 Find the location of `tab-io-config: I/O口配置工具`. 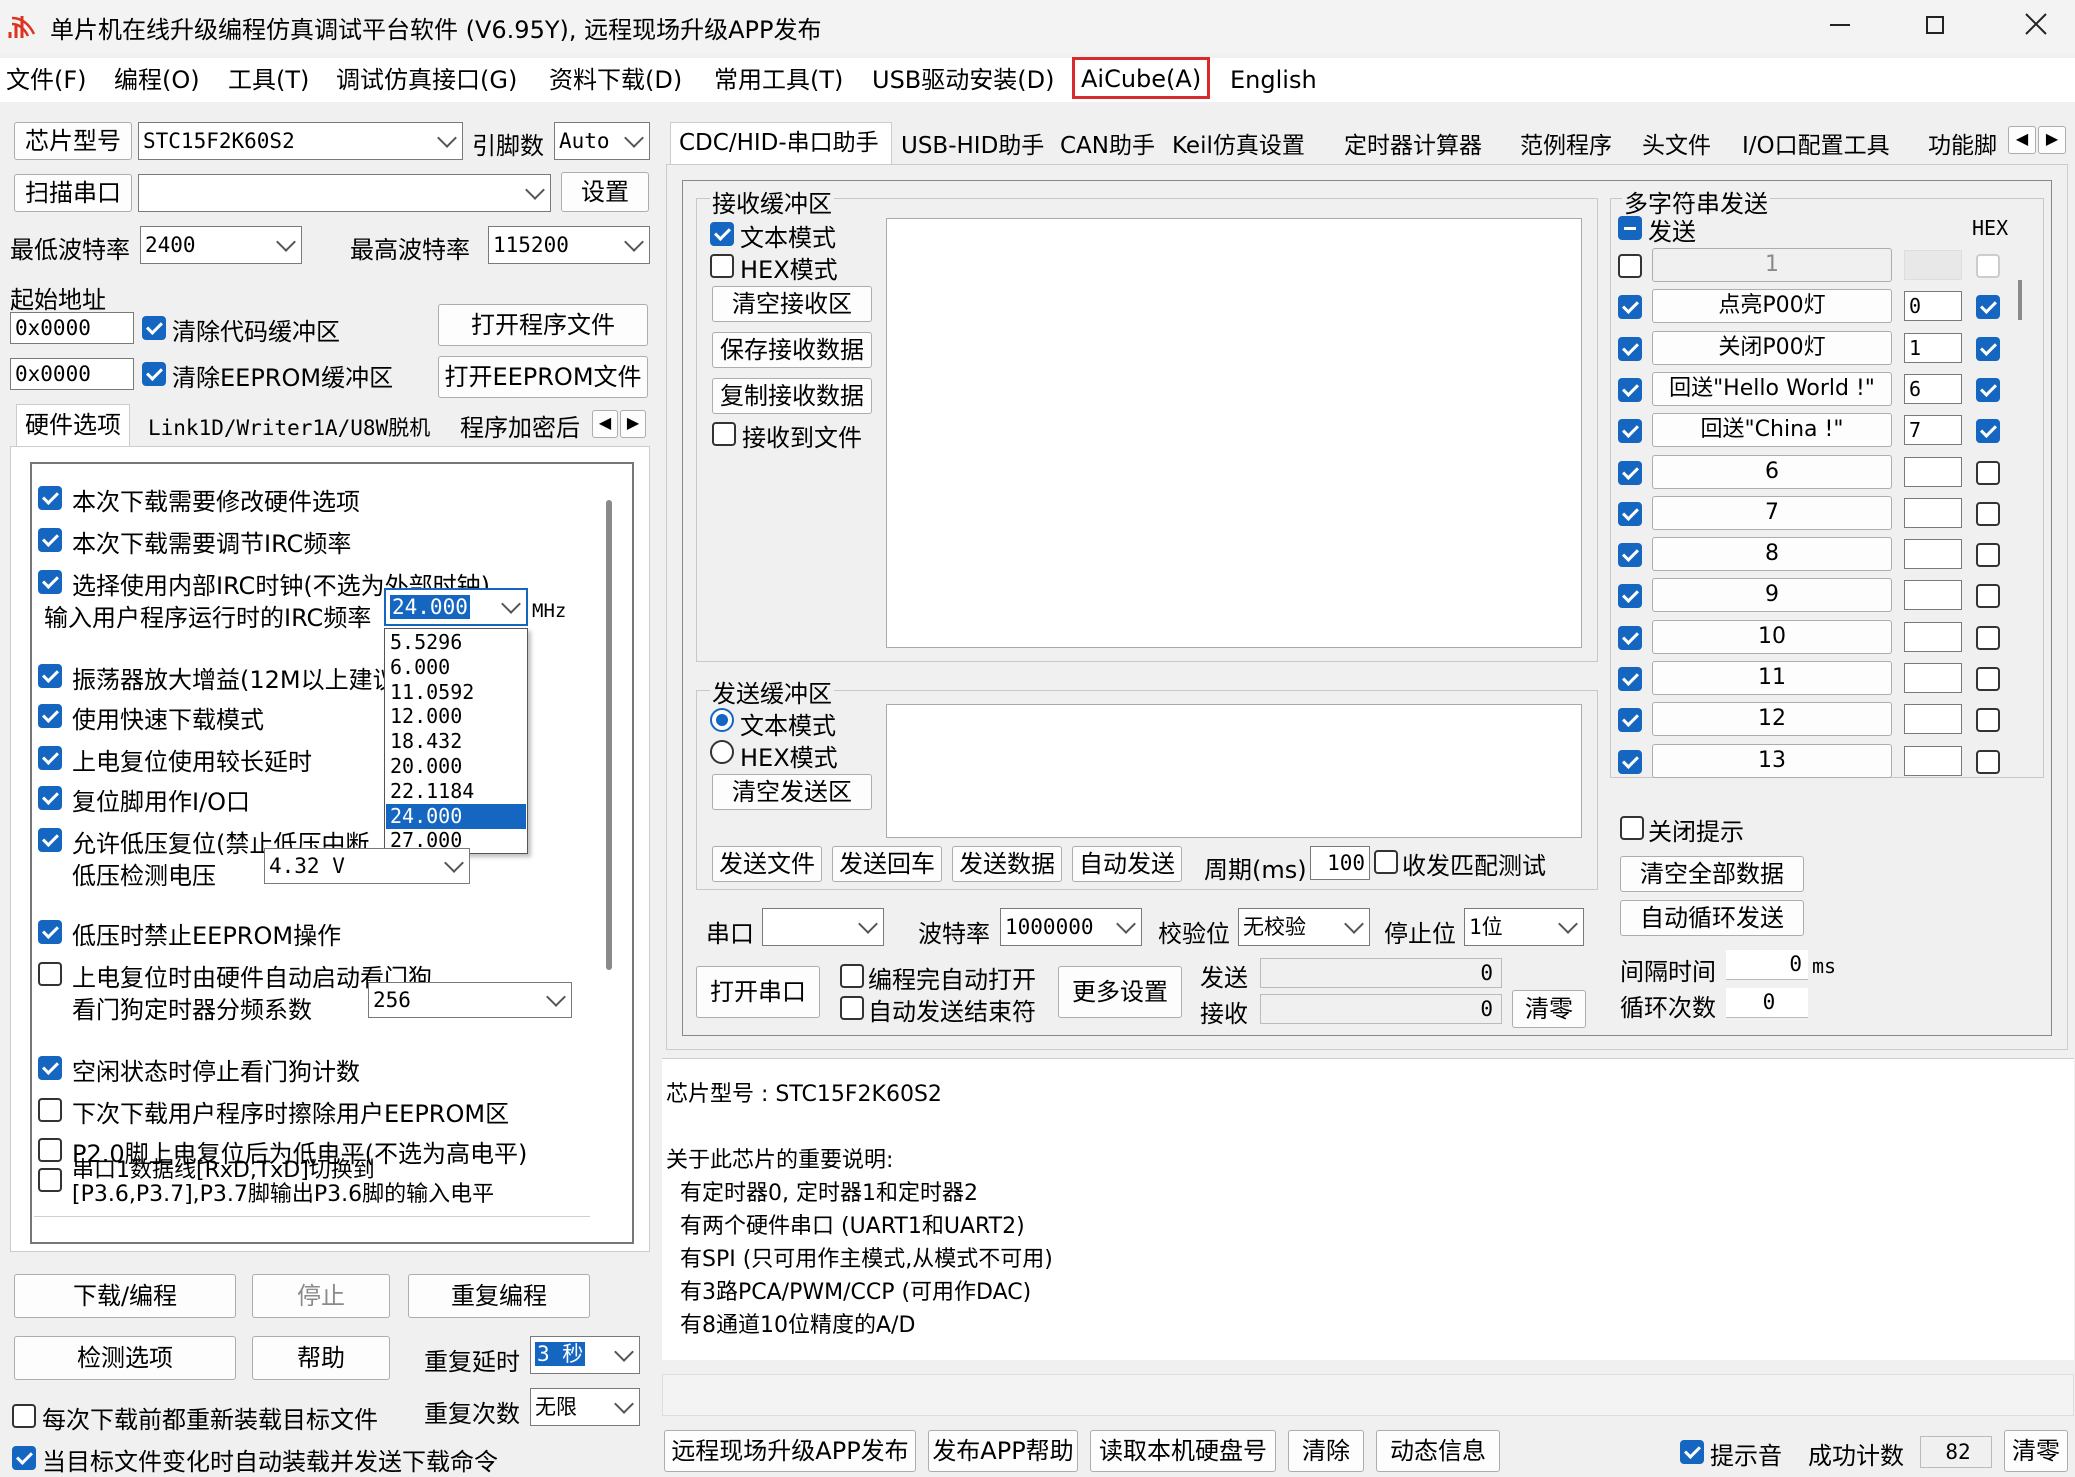

tab-io-config: I/O口配置工具 is located at coordinates (1826, 146).